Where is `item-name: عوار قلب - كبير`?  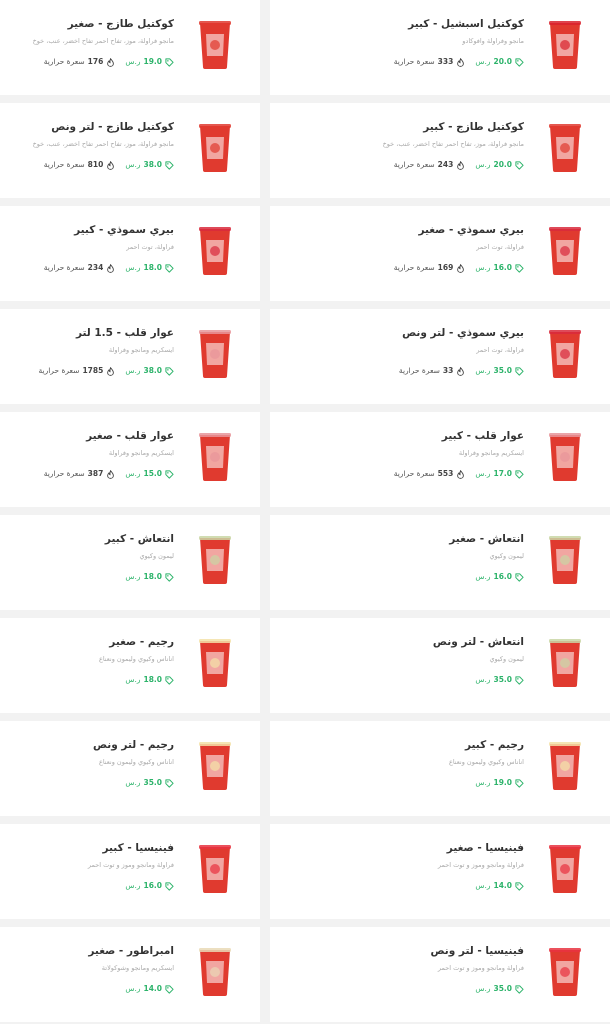
item-name: عوار قلب - كبير is located at coordinates (482, 436).